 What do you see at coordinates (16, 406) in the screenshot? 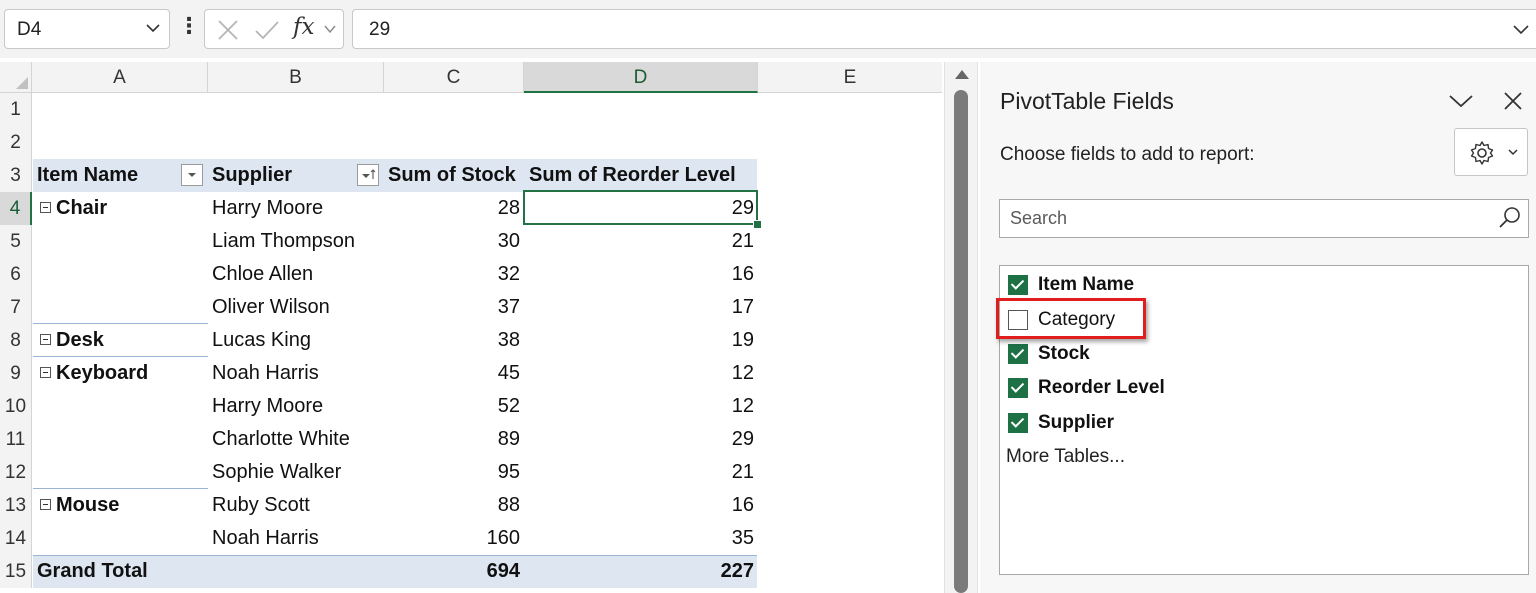
I see `row-header-10: 10` at bounding box center [16, 406].